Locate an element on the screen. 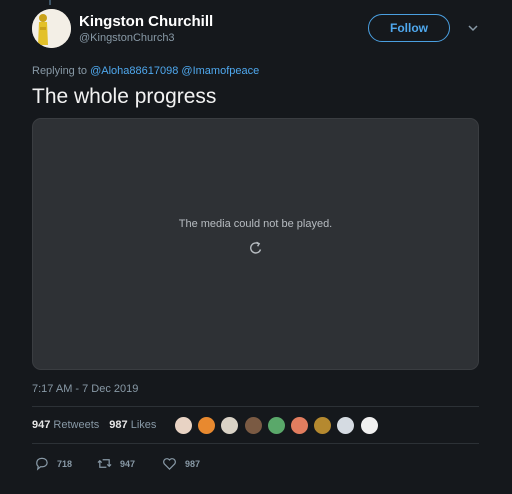  replying-to-label: Replying to is located at coordinates (60, 71).